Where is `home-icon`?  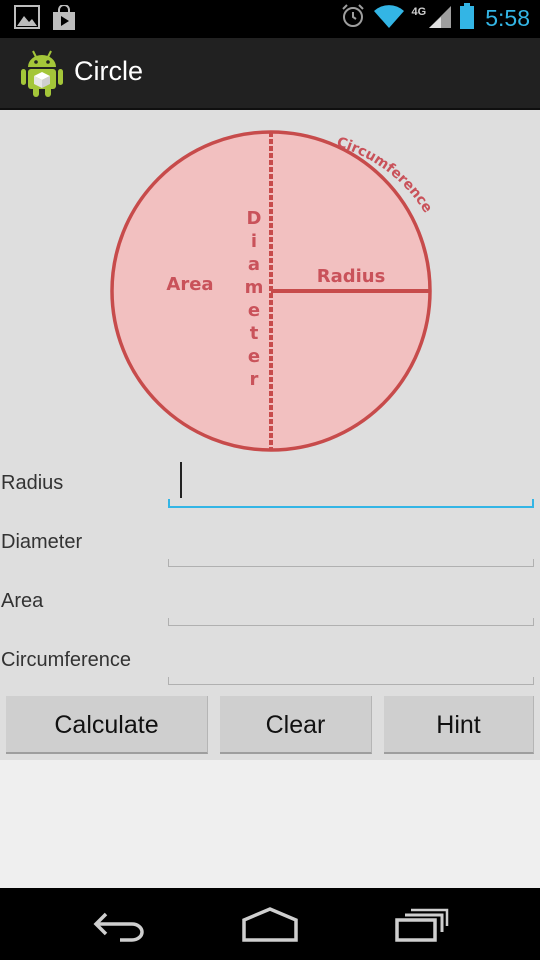 home-icon is located at coordinates (270, 926).